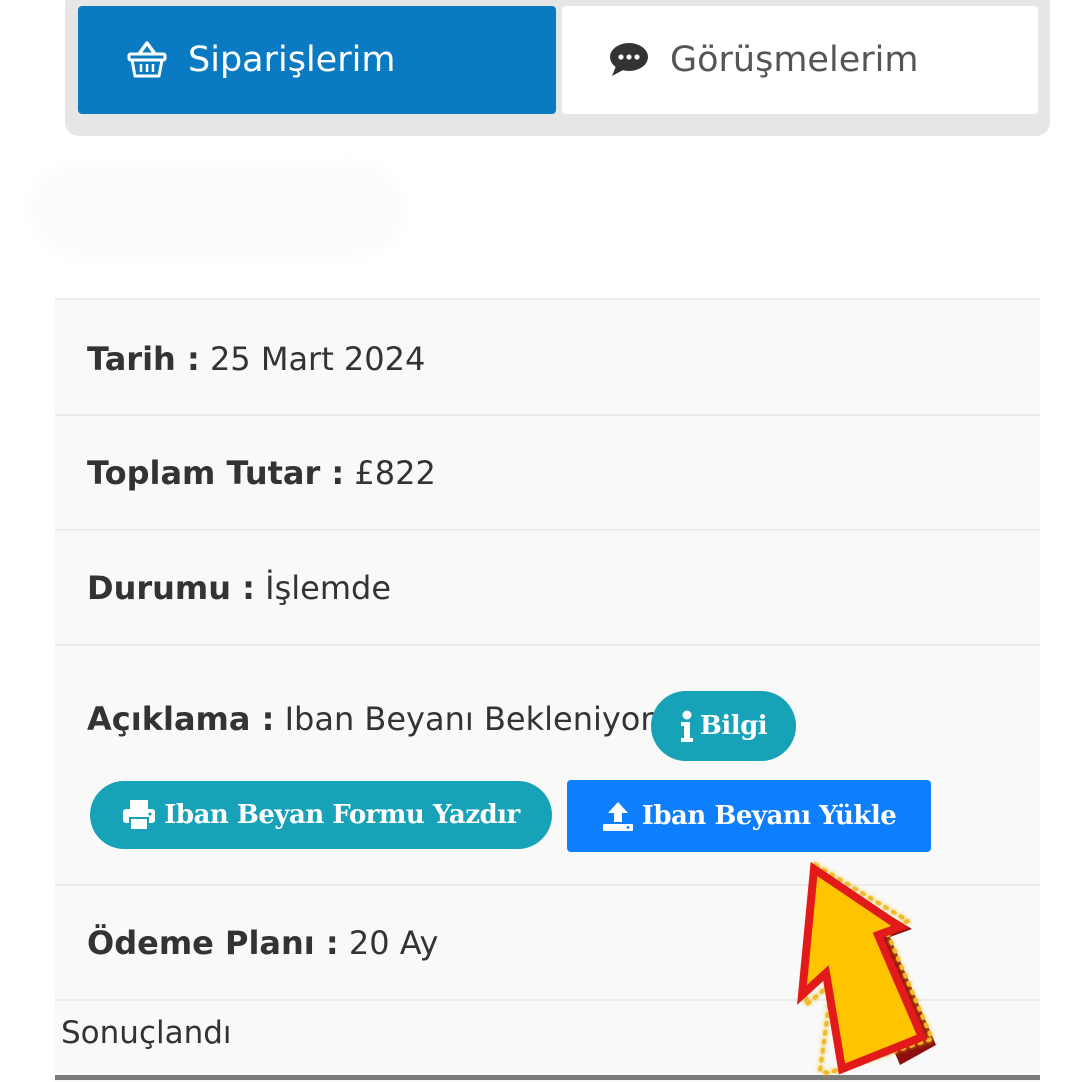 The width and height of the screenshot is (1080, 1082). Describe the element at coordinates (618, 816) in the screenshot. I see `upload-icon` at that location.